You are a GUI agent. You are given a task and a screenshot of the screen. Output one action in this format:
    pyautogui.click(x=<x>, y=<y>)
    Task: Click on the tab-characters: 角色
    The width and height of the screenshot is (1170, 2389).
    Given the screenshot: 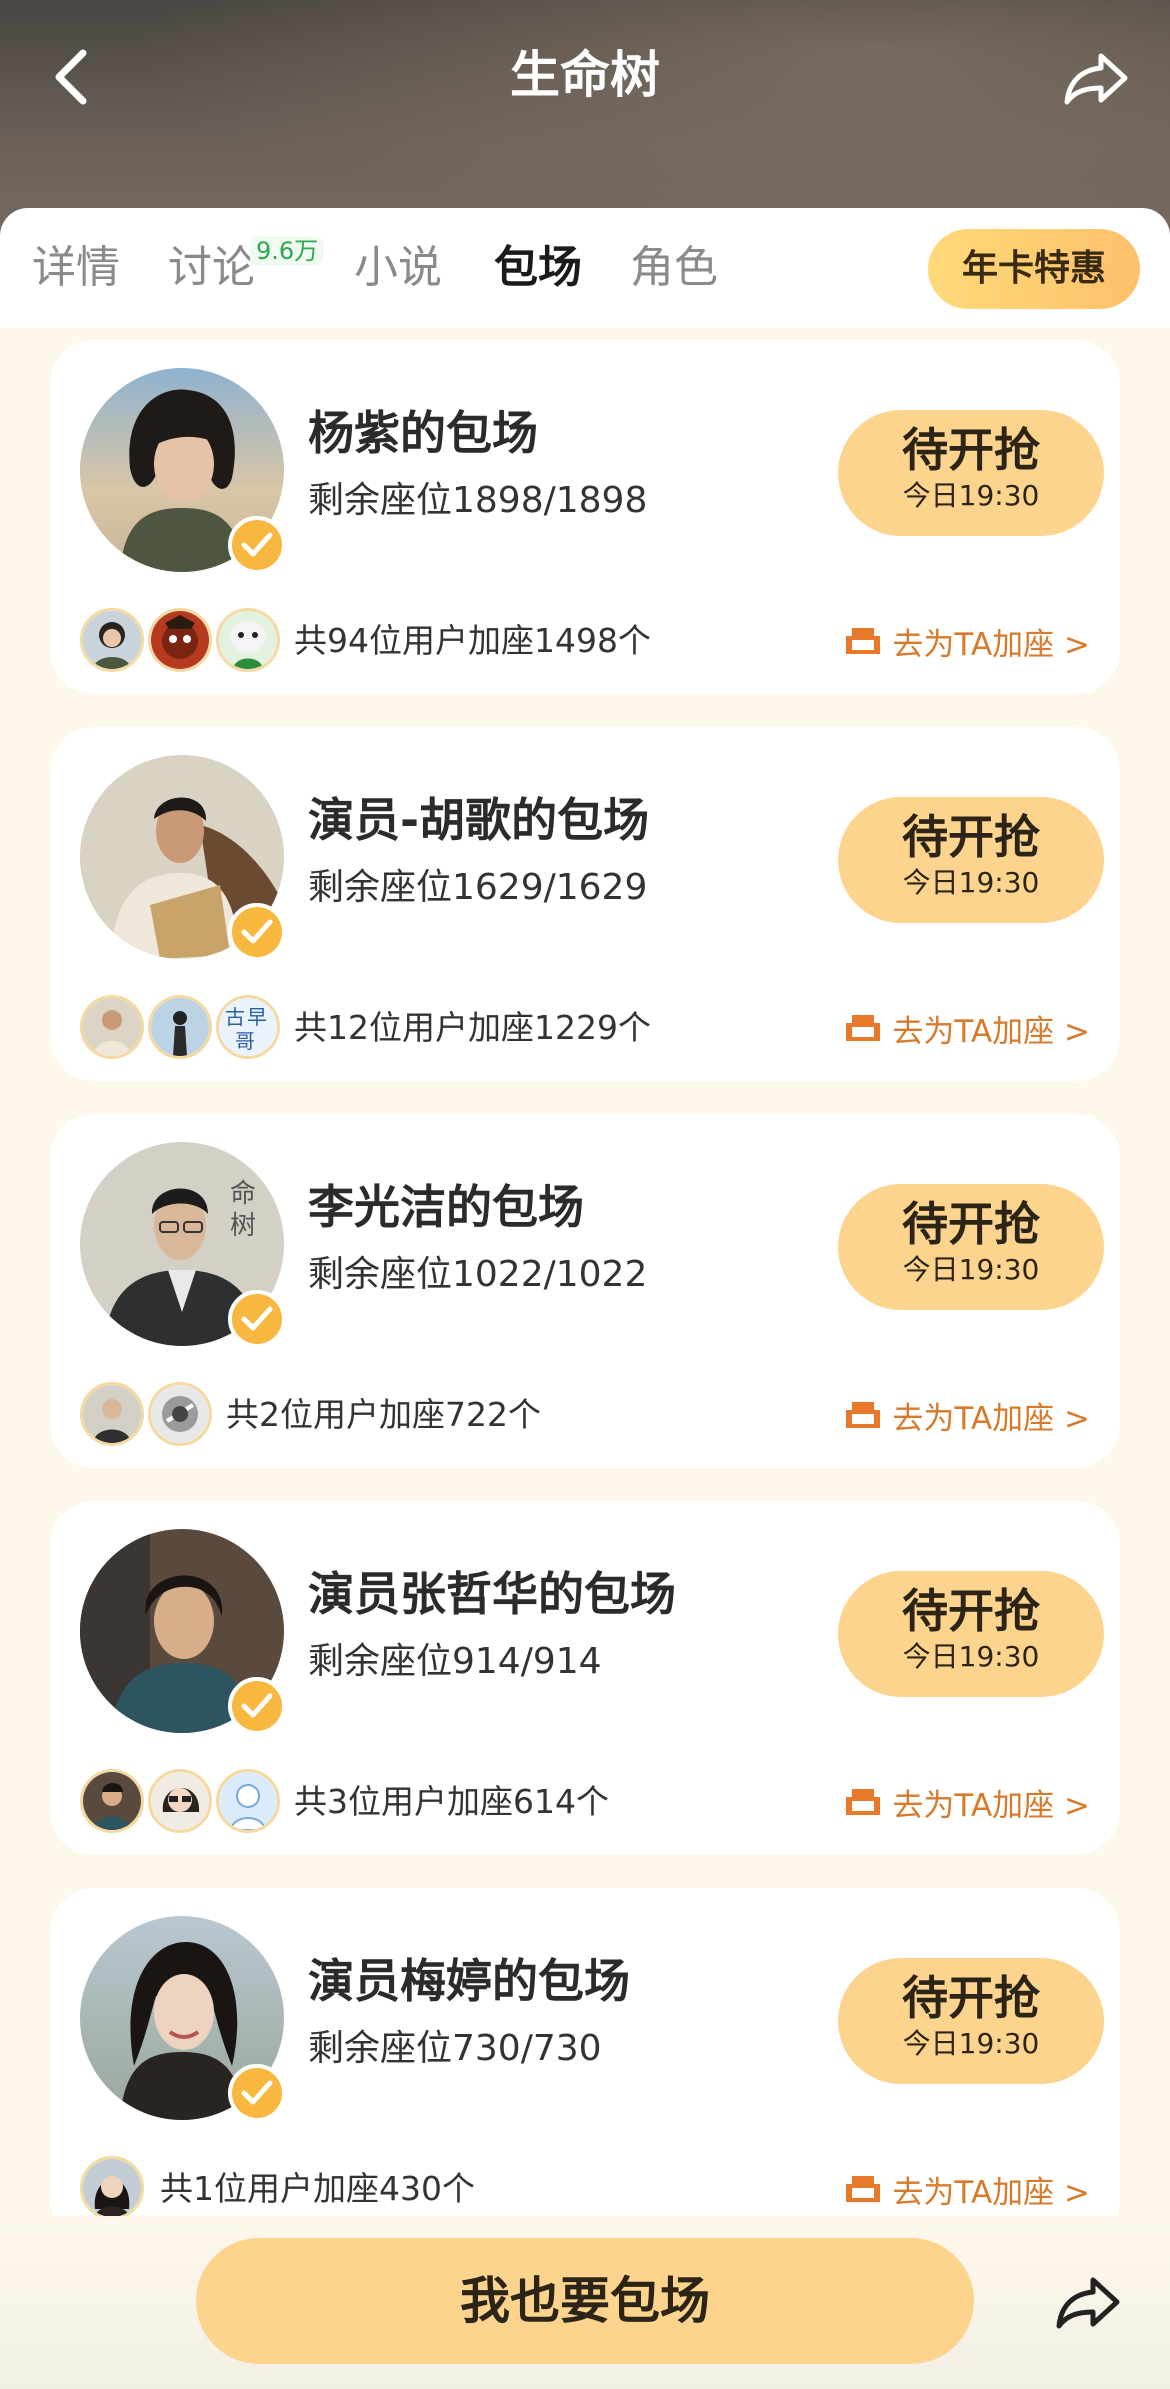 What is the action you would take?
    pyautogui.click(x=674, y=268)
    